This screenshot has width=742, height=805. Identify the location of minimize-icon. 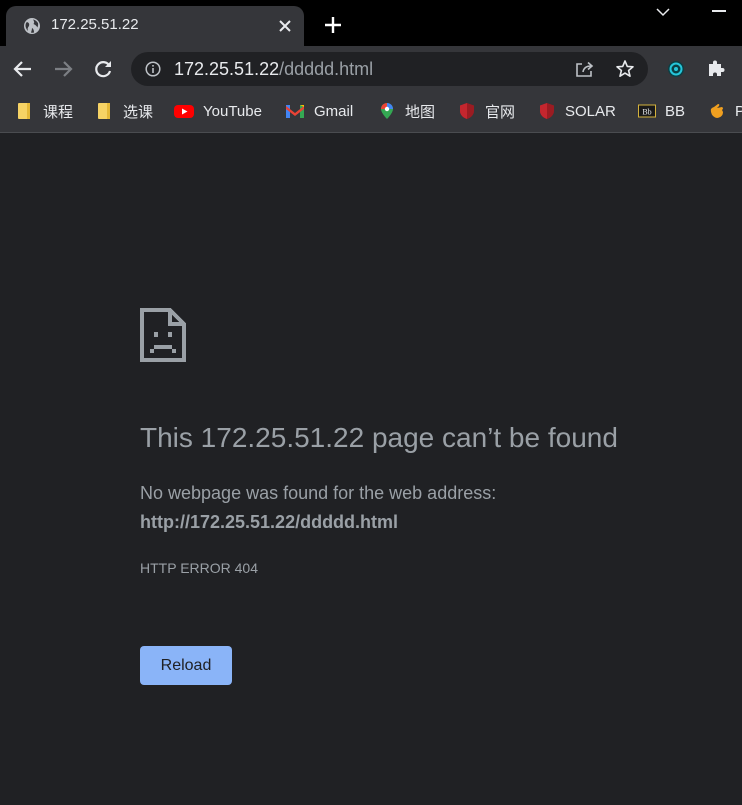
(719, 11).